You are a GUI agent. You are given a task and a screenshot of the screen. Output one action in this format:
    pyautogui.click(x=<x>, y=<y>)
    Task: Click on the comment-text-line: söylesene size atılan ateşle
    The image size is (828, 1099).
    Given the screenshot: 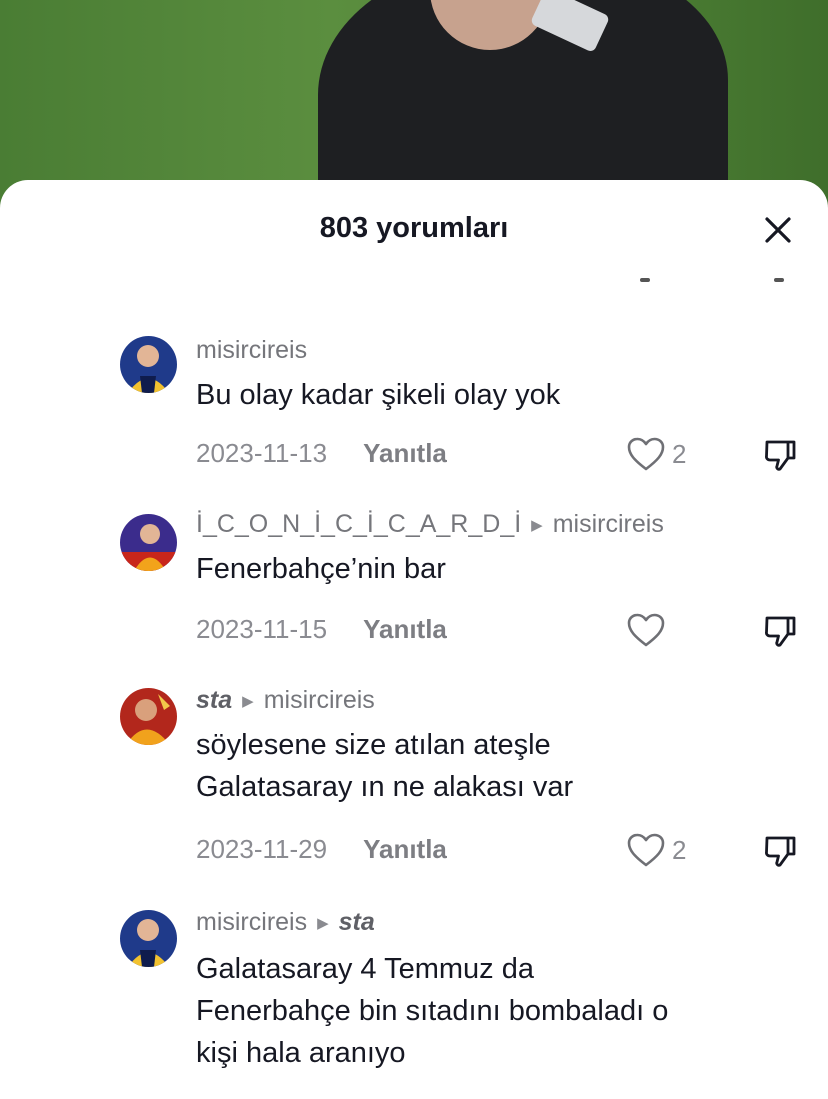 What is the action you would take?
    pyautogui.click(x=373, y=745)
    